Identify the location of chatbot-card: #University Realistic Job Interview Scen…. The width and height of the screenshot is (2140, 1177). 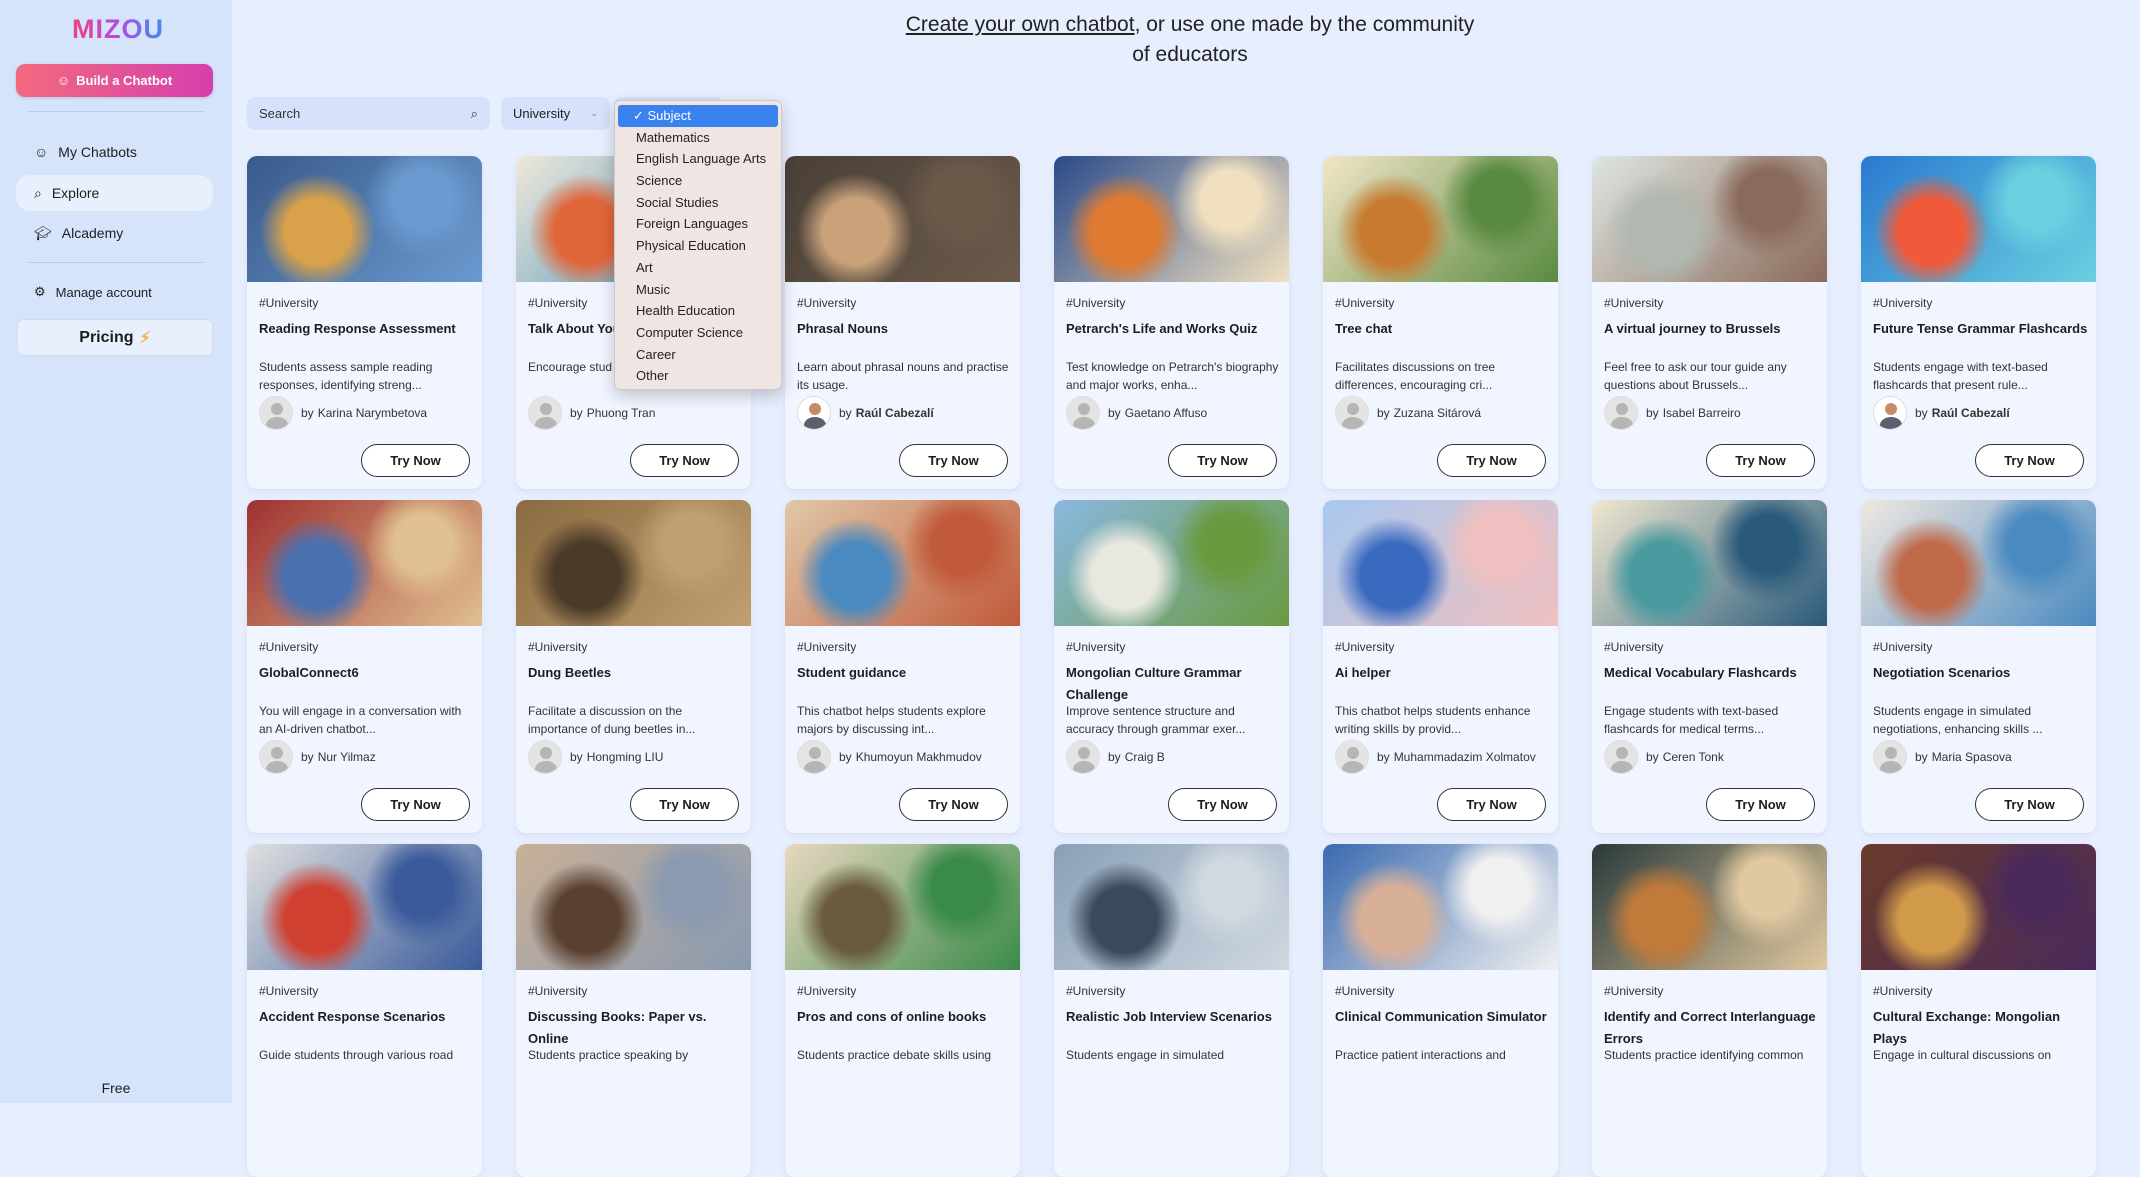
(1171, 1010).